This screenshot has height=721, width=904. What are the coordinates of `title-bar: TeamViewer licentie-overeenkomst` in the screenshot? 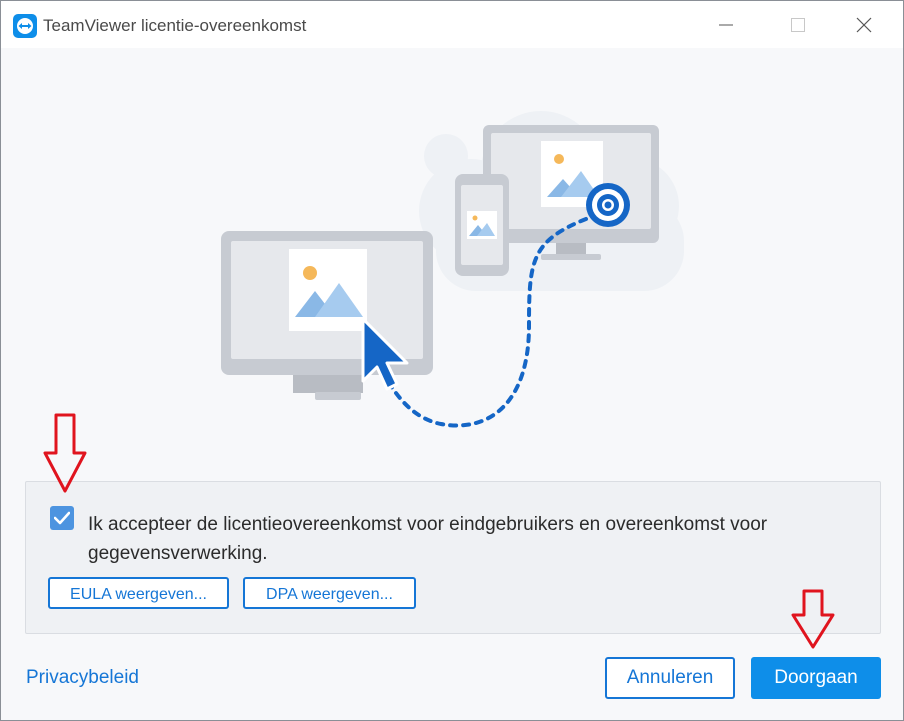 It's located at (452, 24).